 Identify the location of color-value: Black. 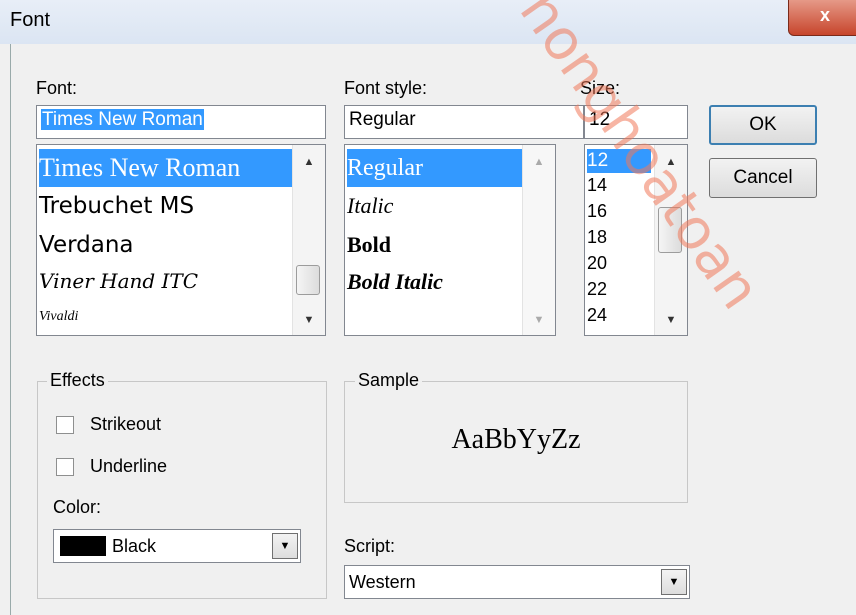
(134, 546).